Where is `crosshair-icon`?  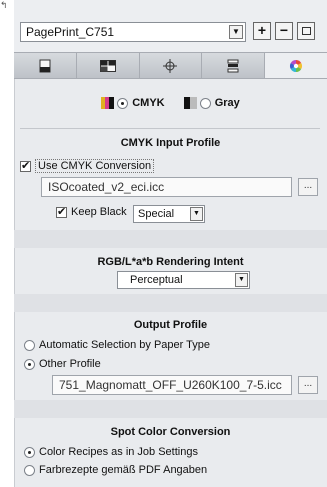
crosshair-icon is located at coordinates (170, 65).